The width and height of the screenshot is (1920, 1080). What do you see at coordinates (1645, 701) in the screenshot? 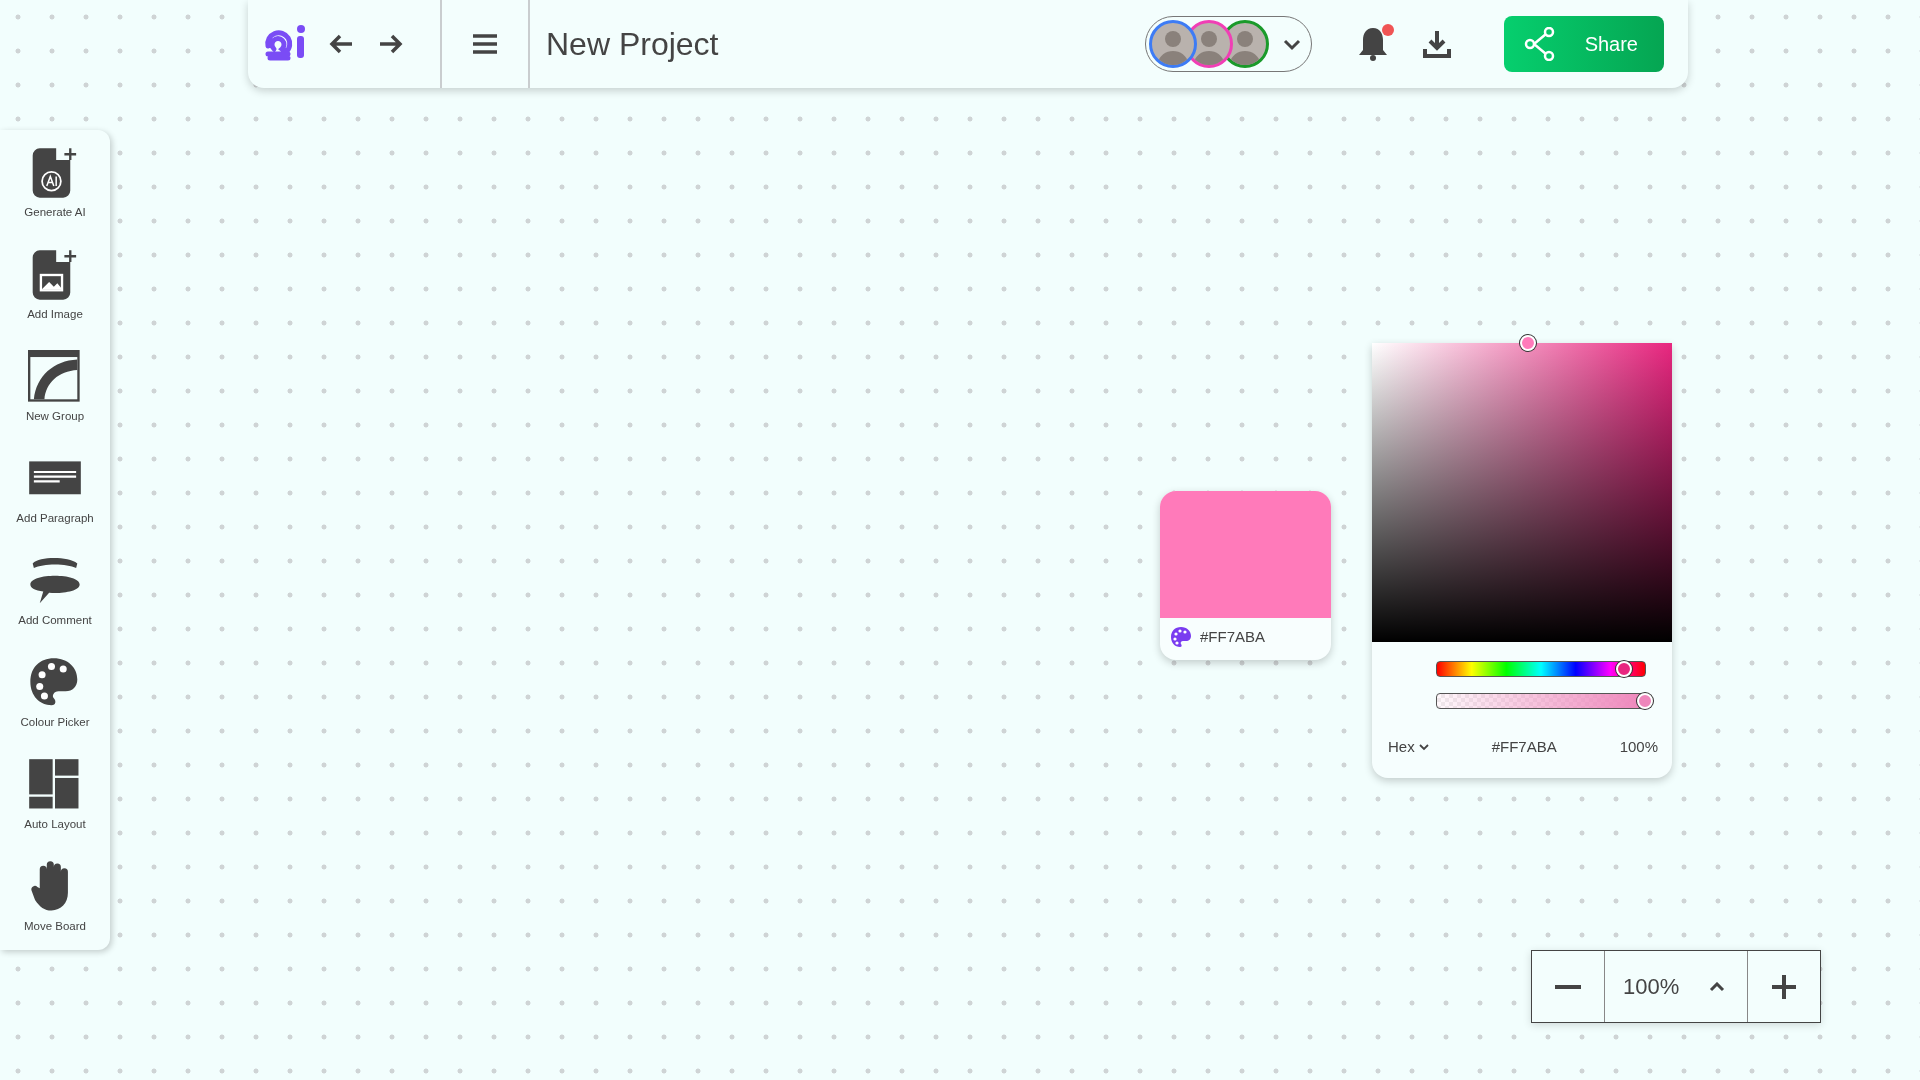
I see `opacity-handle` at bounding box center [1645, 701].